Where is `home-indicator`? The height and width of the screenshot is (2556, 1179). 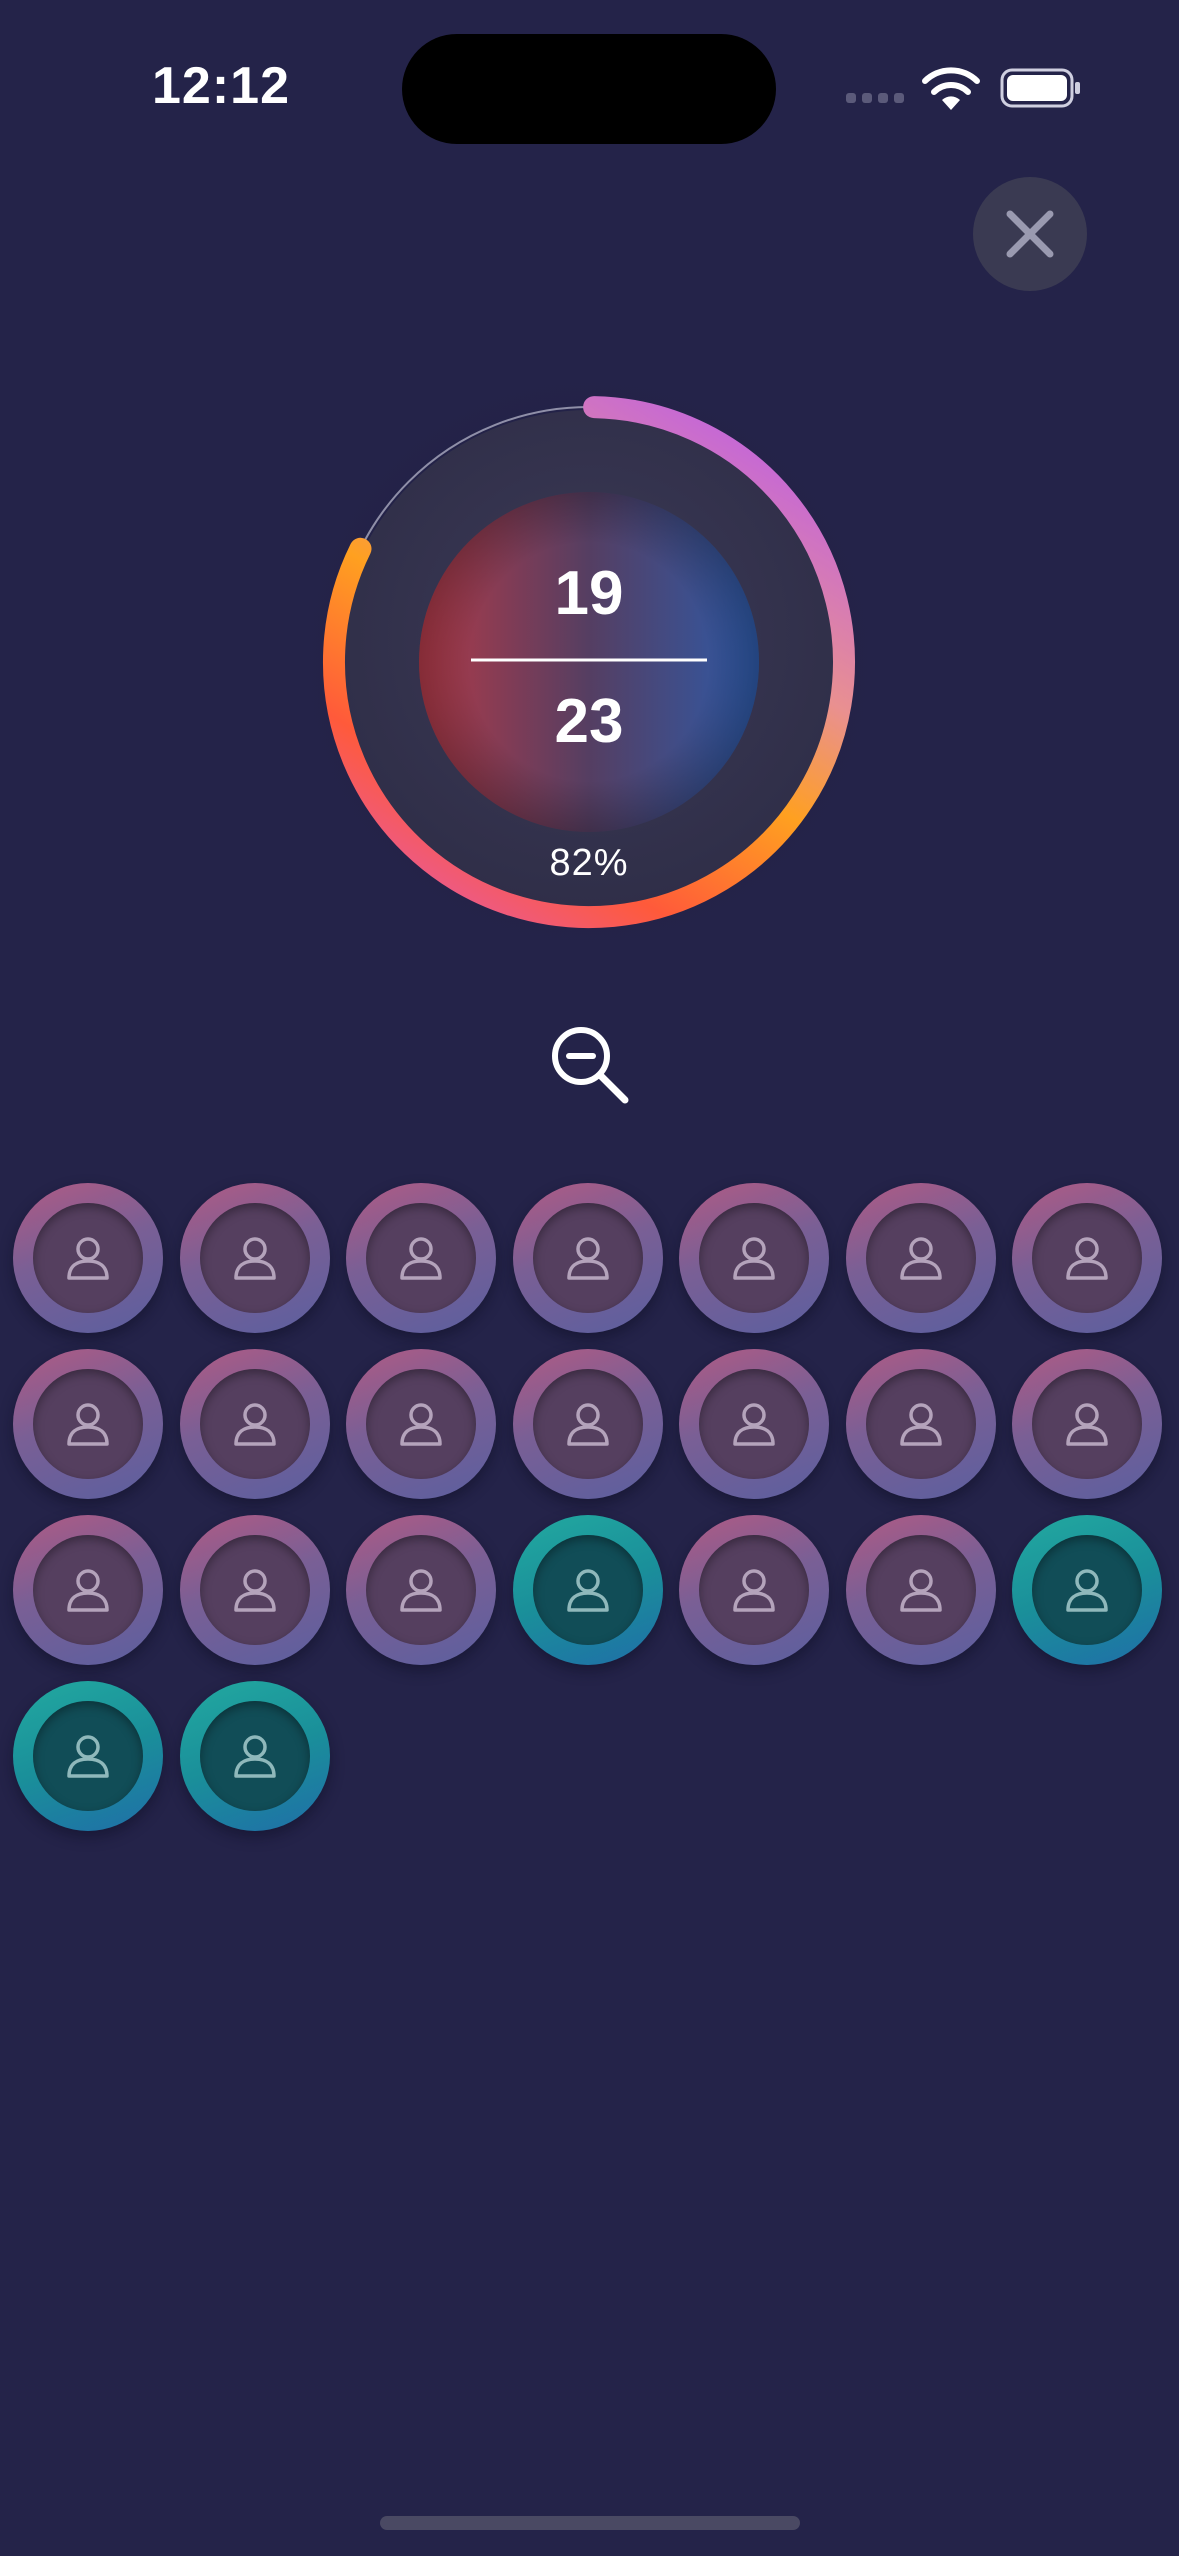
home-indicator is located at coordinates (590, 2523).